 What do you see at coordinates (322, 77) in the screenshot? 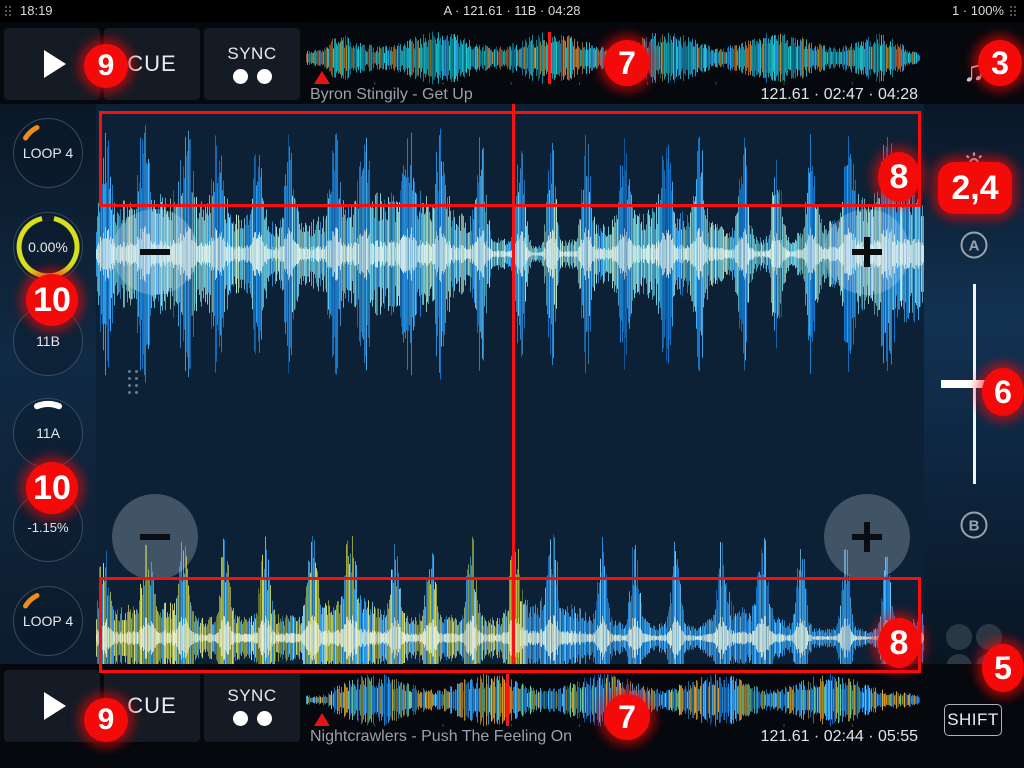
I see `deck-a-cue-marker-icon` at bounding box center [322, 77].